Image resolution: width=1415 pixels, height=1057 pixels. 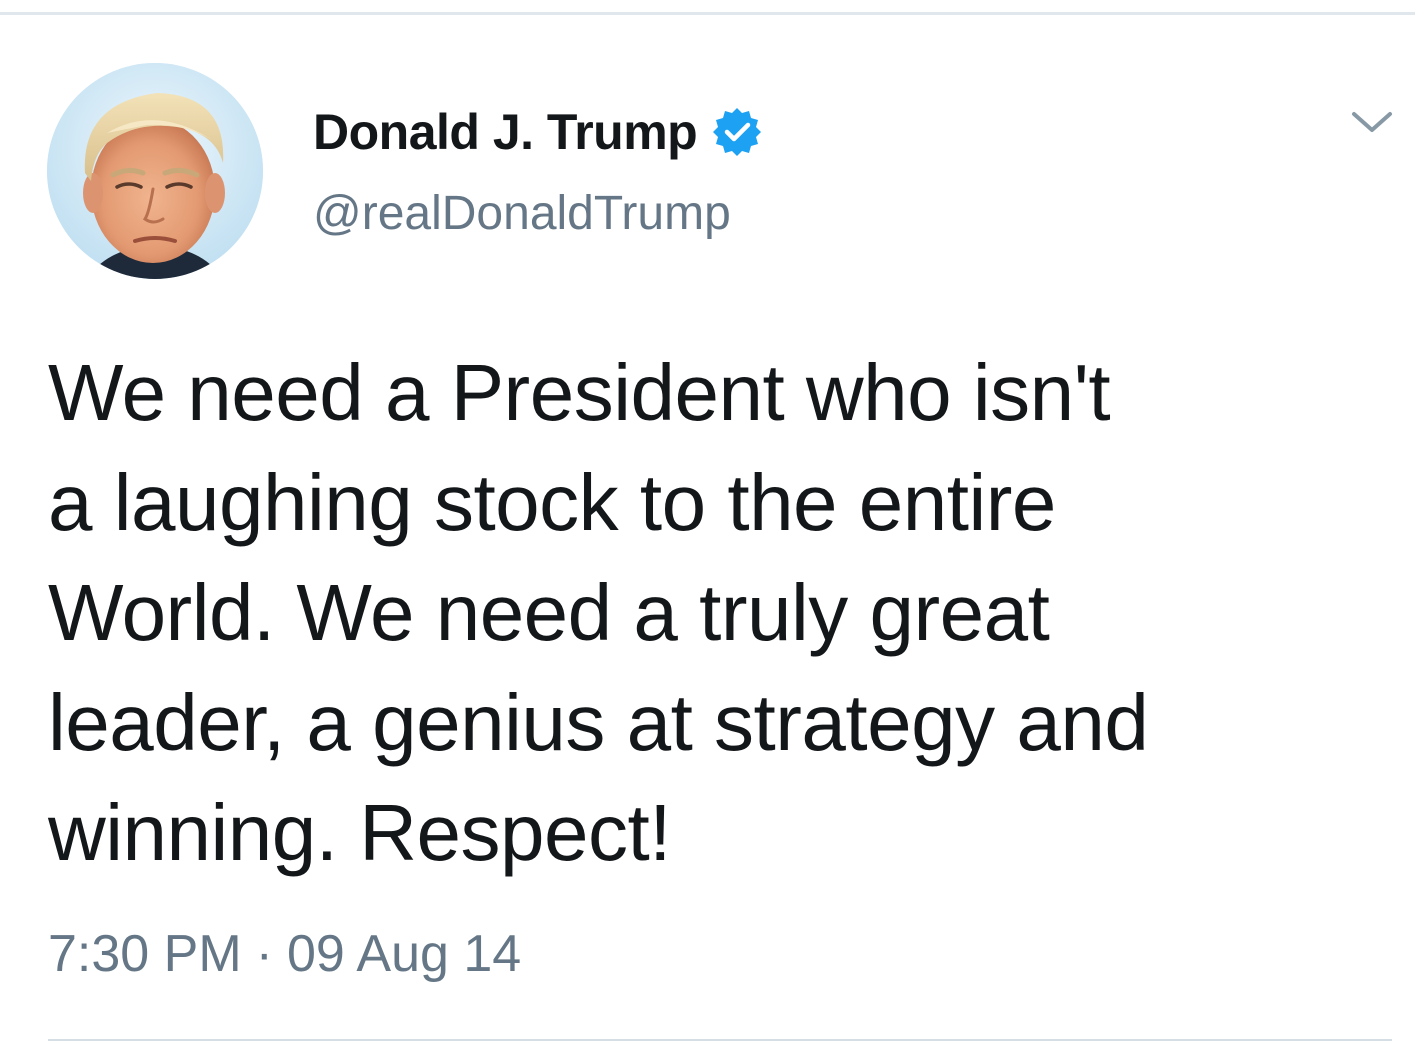 What do you see at coordinates (359, 832) in the screenshot?
I see `tweet-text-line: winning. Respect!` at bounding box center [359, 832].